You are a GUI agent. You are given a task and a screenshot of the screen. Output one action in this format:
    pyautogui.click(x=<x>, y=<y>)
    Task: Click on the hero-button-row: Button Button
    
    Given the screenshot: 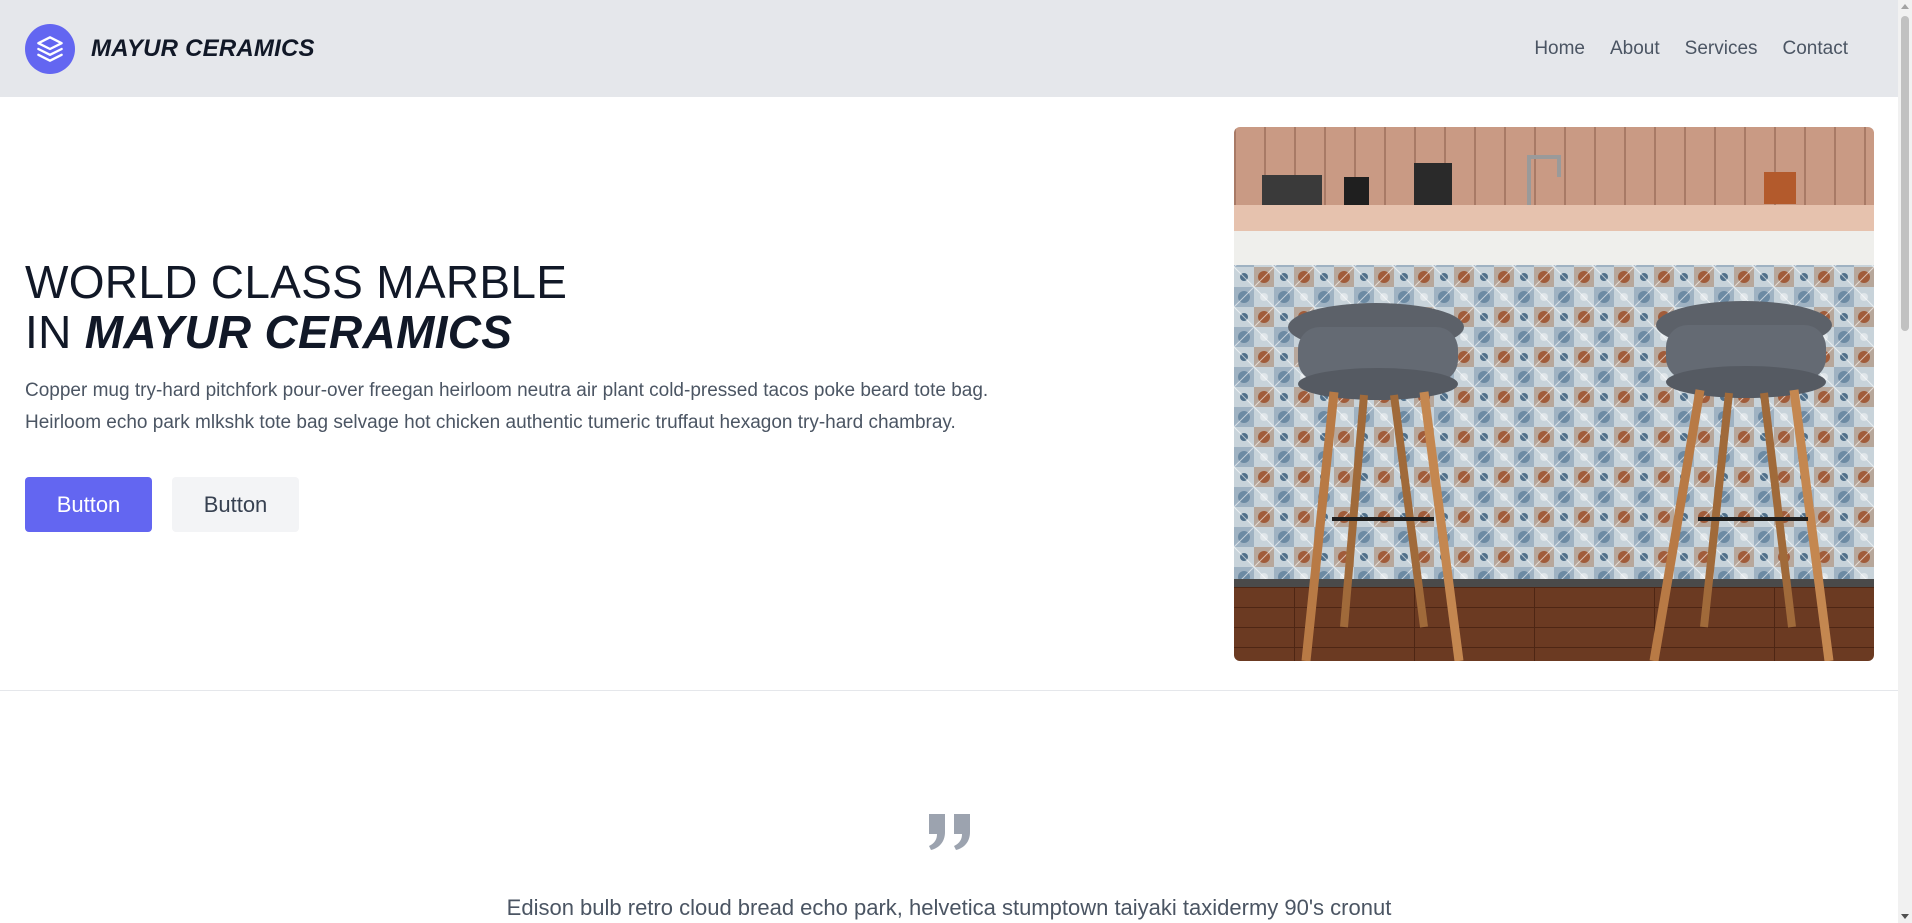 What is the action you would take?
    pyautogui.click(x=575, y=504)
    